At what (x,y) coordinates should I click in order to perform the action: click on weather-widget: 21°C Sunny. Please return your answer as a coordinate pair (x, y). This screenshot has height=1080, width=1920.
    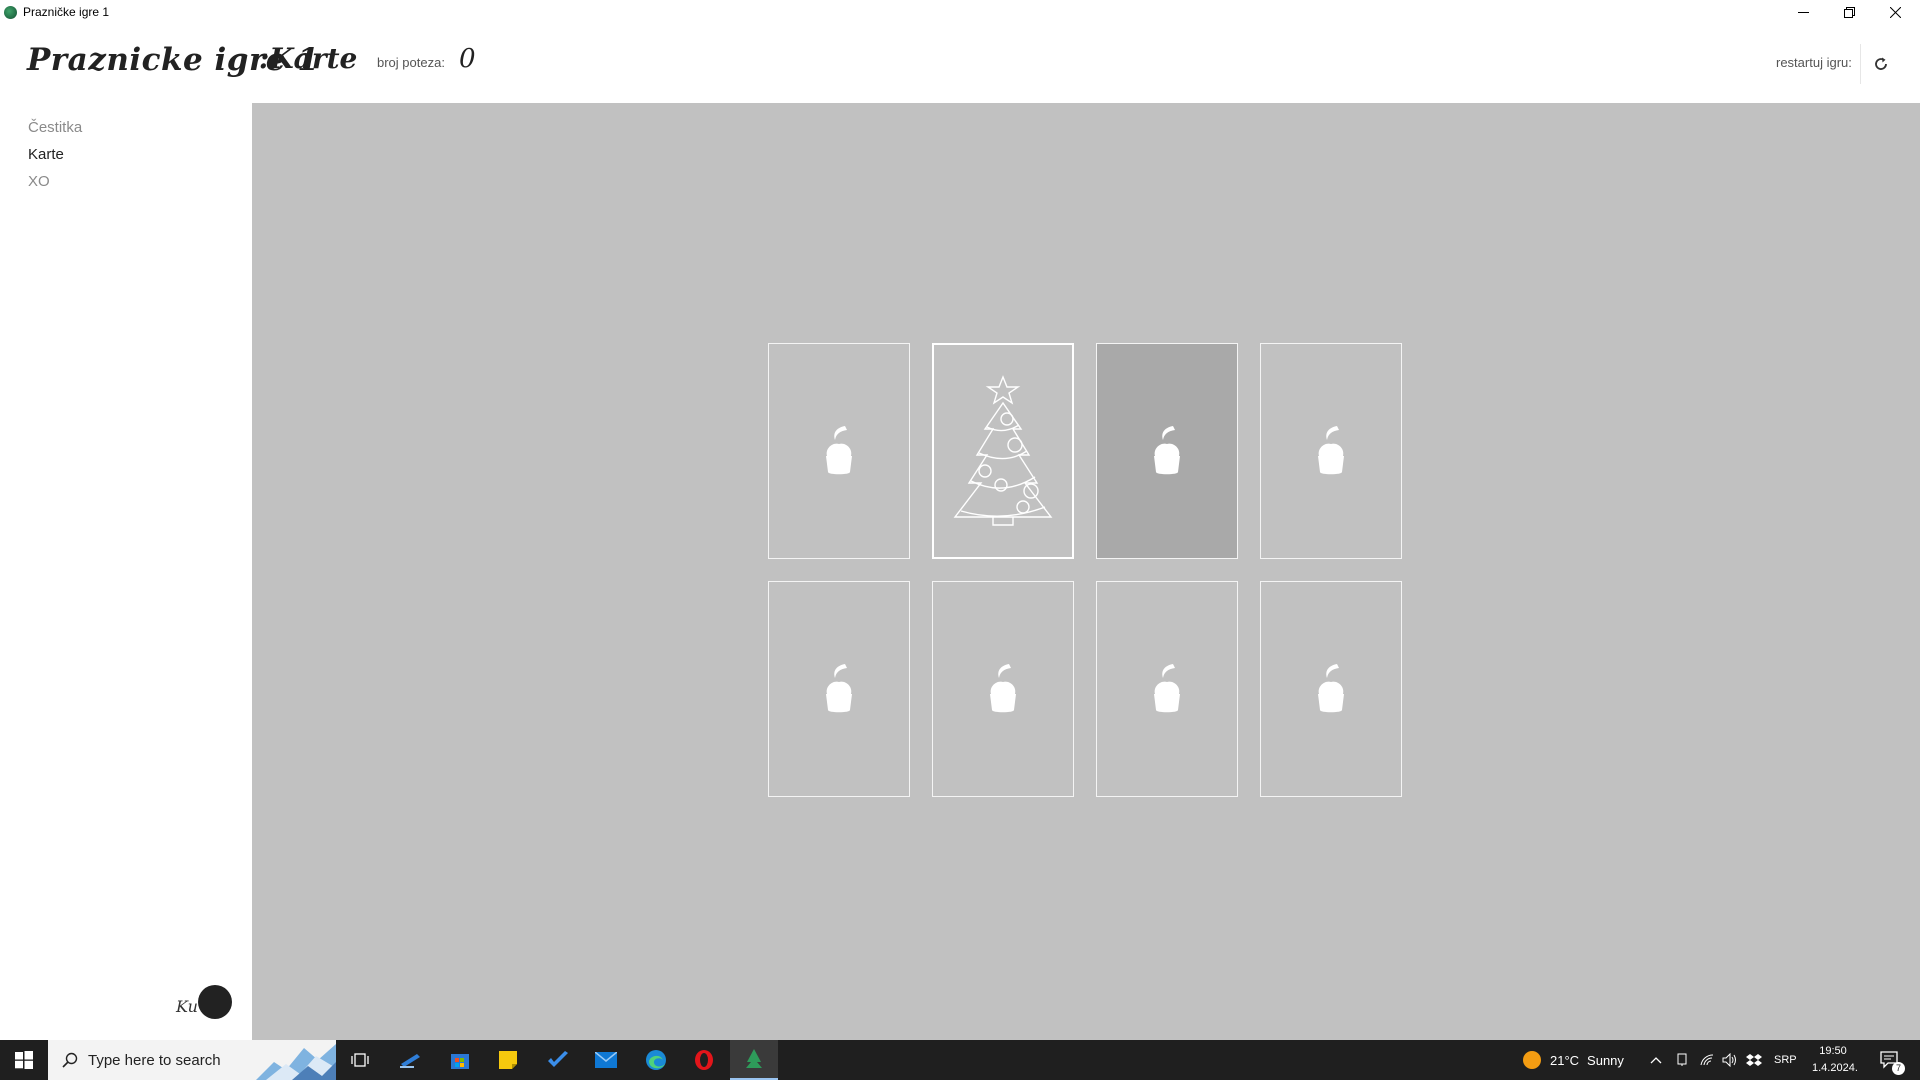
    Looking at the image, I should click on (1573, 1060).